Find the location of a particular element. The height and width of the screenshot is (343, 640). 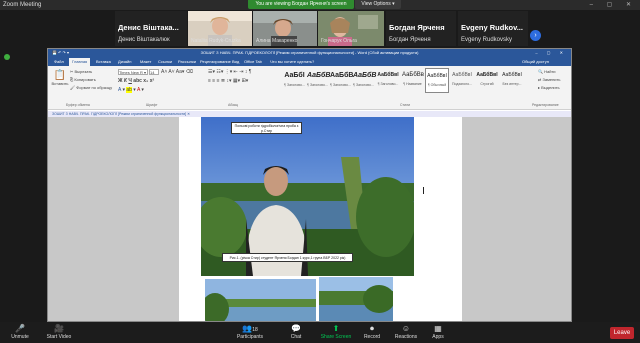

unmute-label: Unmute is located at coordinates (20, 337).